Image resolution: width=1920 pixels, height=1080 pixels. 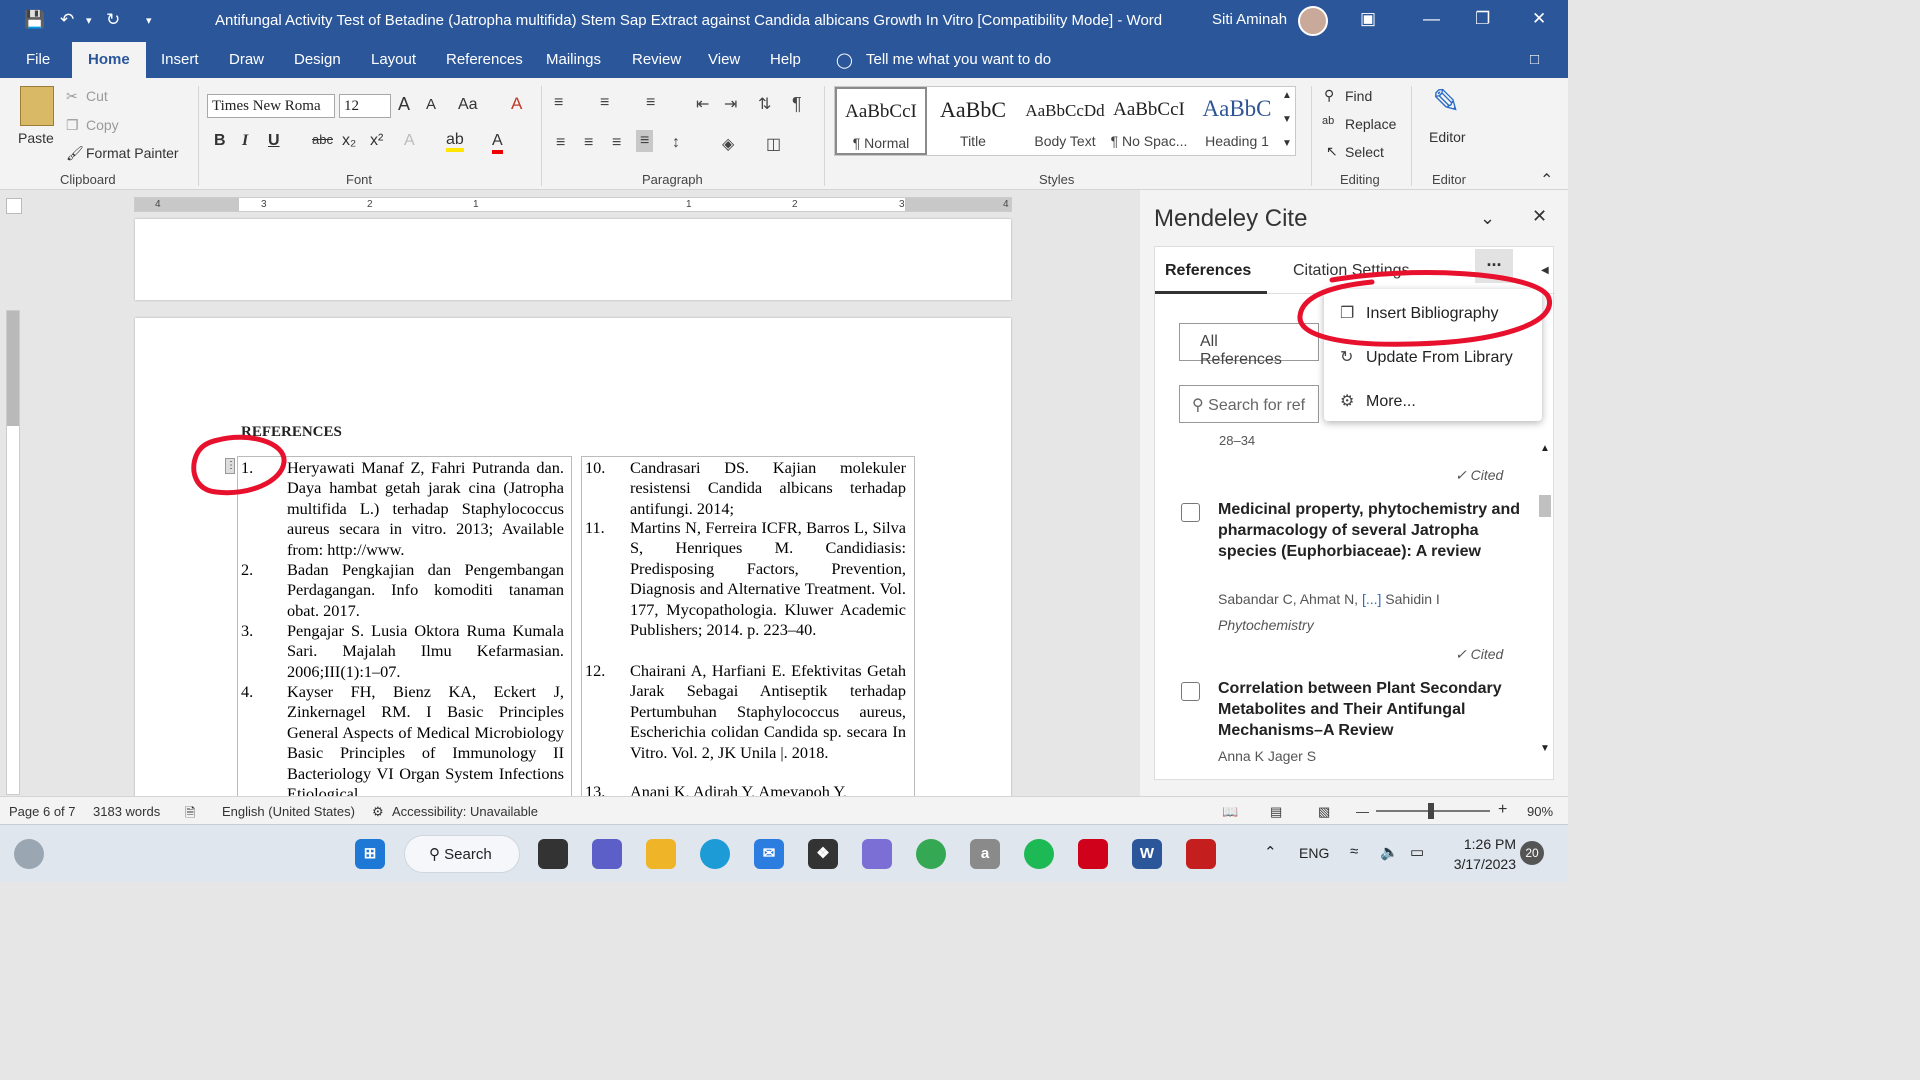 What do you see at coordinates (573, 259) in the screenshot?
I see `document-page-previous` at bounding box center [573, 259].